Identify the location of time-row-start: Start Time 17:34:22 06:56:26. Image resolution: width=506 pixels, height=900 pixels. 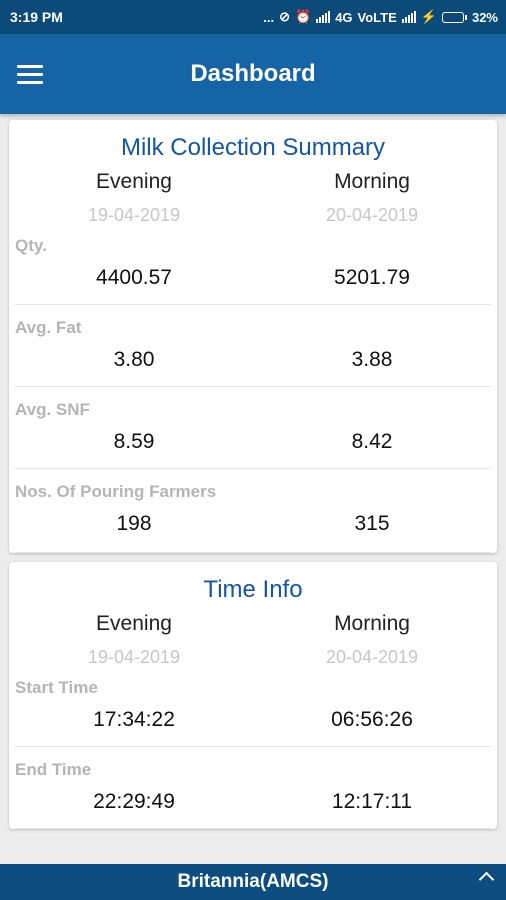
(253, 710).